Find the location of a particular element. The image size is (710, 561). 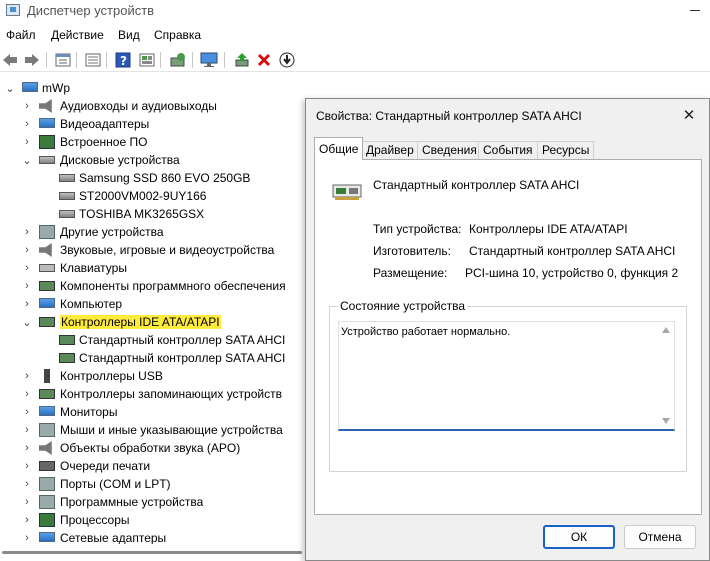

window-title: Диспетчер устройств is located at coordinates (91, 10).